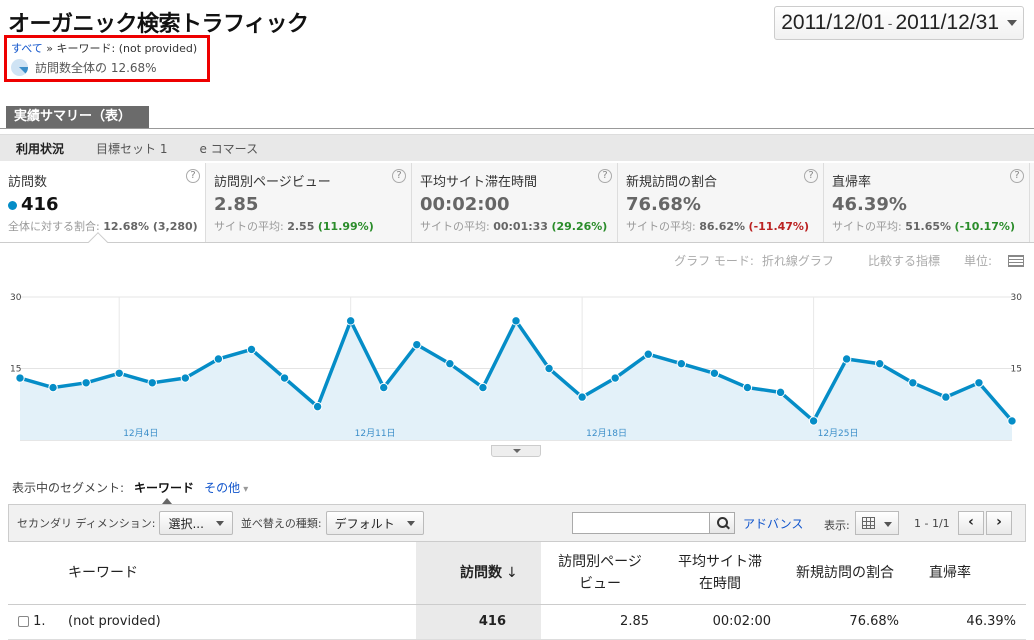  What do you see at coordinates (722, 523) in the screenshot?
I see `search-icon` at bounding box center [722, 523].